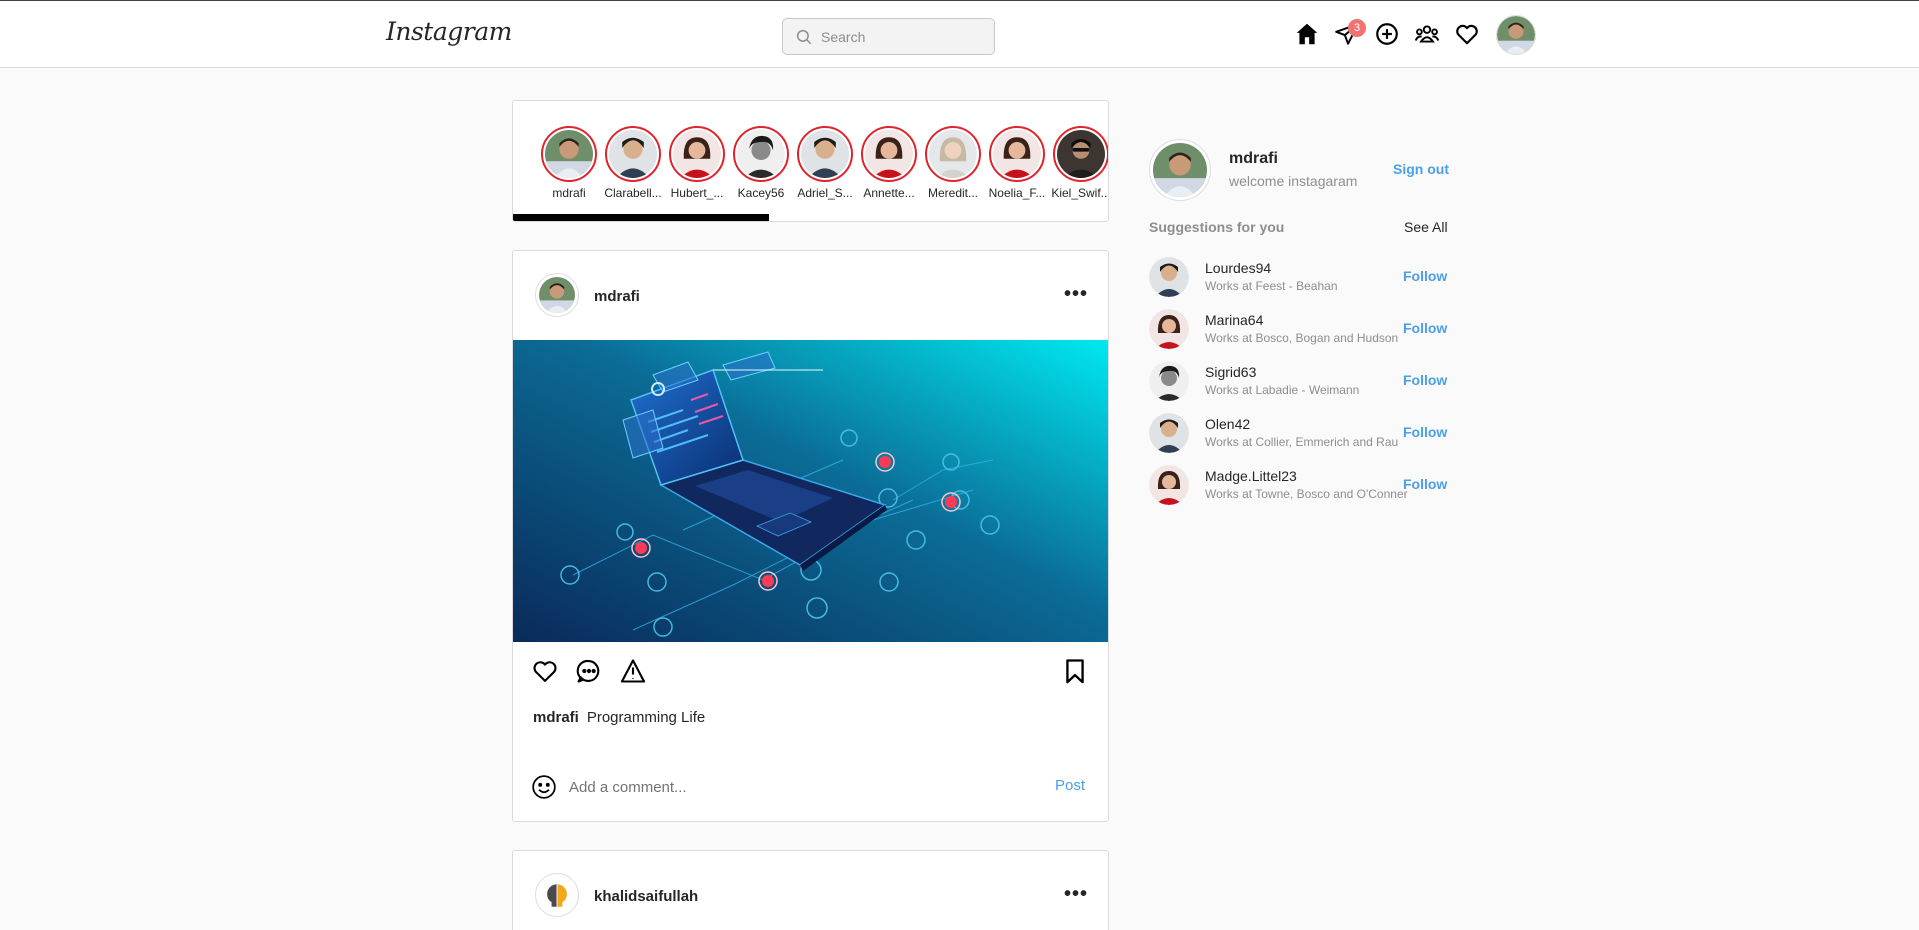  Describe the element at coordinates (556, 717) in the screenshot. I see `caption-username: mdrafi` at that location.